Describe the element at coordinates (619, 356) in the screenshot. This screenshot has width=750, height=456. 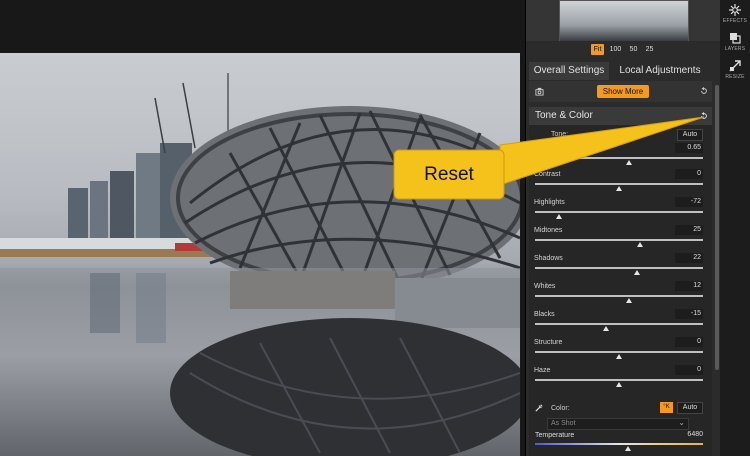
I see `structure-knob` at that location.